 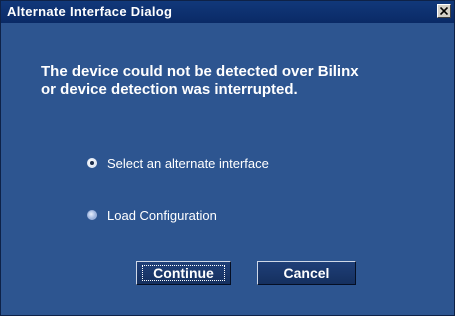 What do you see at coordinates (92, 163) in the screenshot?
I see `radio-selected-icon` at bounding box center [92, 163].